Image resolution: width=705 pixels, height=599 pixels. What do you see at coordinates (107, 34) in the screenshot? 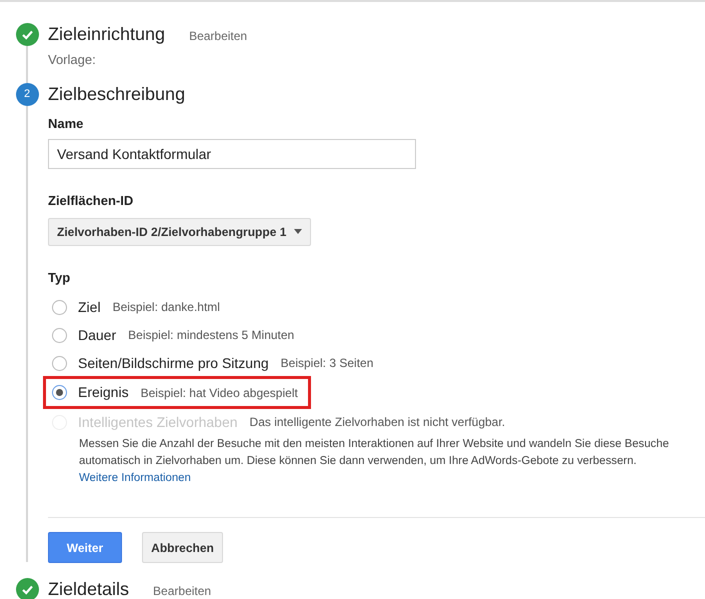
I see `step-title: Zieleinrichtung` at bounding box center [107, 34].